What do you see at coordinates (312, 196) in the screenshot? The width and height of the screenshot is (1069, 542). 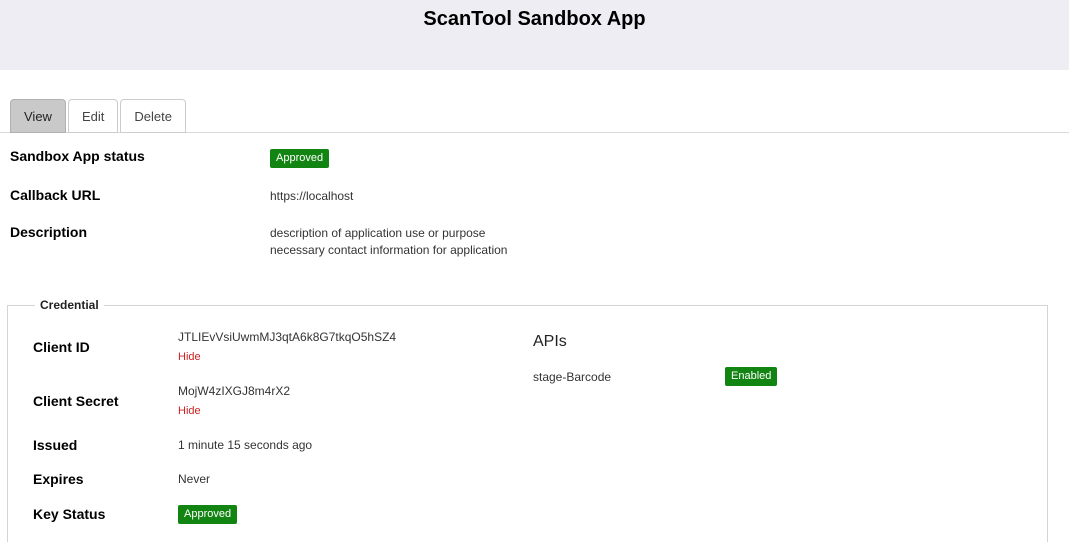 I see `callback-url-value: https://localhost` at bounding box center [312, 196].